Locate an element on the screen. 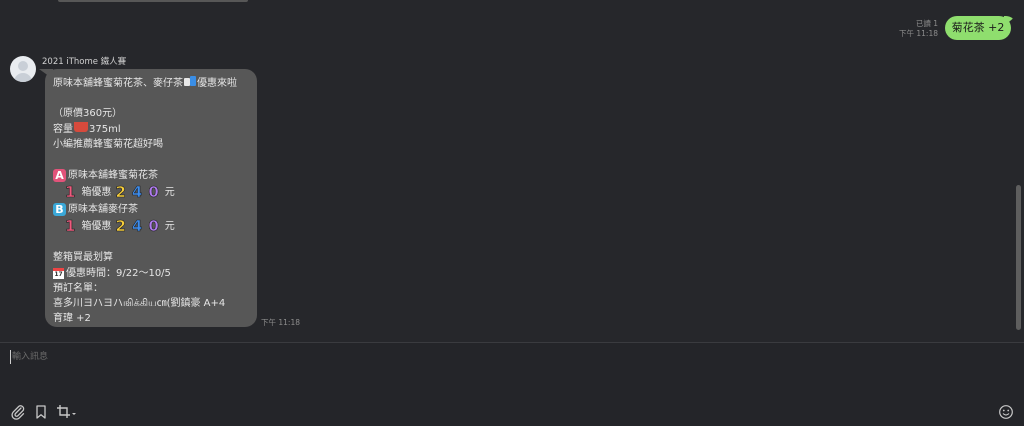 This screenshot has height=426, width=1024. item-a-row: A 原味本舖蜂蜜菊花茶 is located at coordinates (153, 175).